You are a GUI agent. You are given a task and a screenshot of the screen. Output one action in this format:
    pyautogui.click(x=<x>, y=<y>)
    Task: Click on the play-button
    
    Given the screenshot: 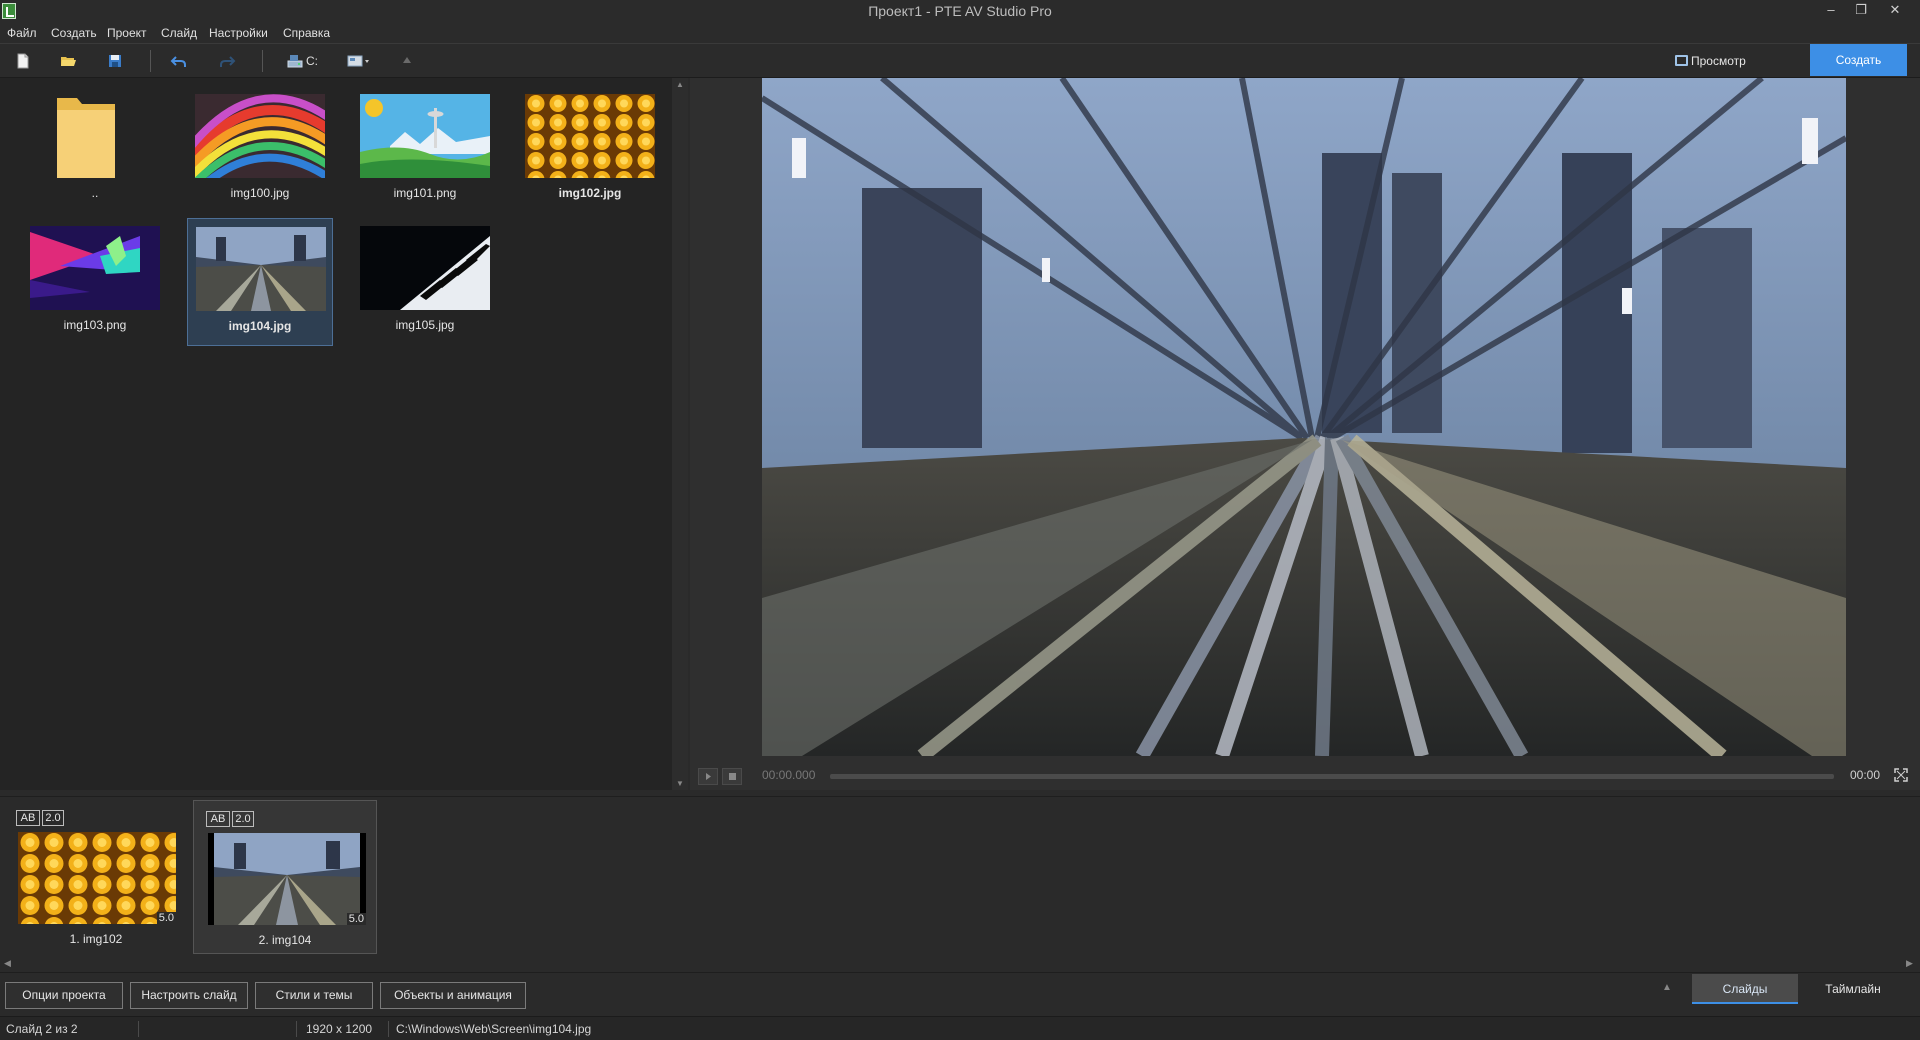 What is the action you would take?
    pyautogui.click(x=708, y=776)
    